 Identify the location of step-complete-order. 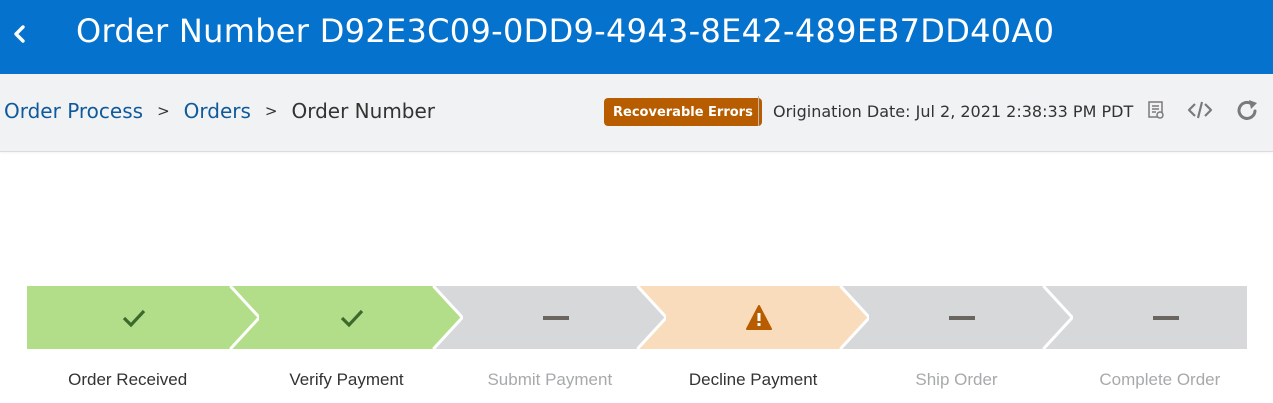
(1145, 317).